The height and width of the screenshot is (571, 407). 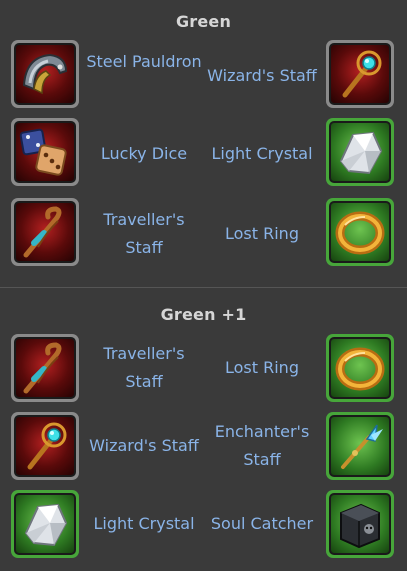 I want to click on soul-catcher-icon, so click(x=360, y=526).